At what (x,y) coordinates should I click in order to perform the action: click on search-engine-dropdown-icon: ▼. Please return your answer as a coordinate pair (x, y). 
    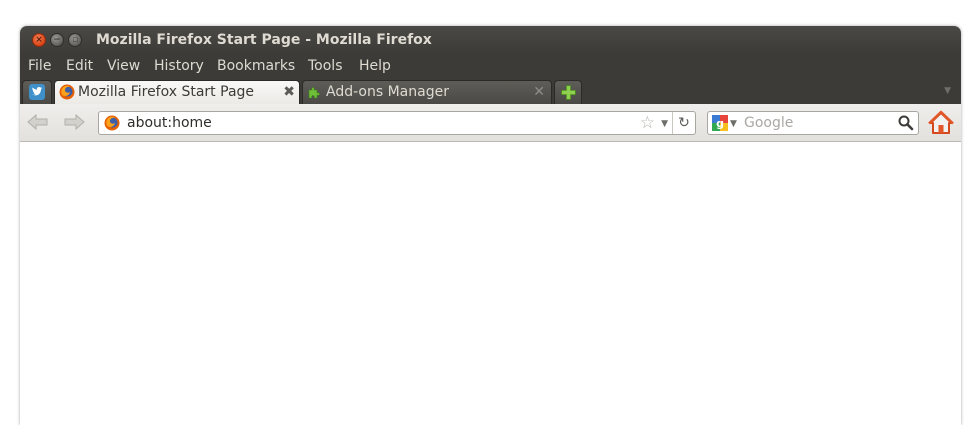
    Looking at the image, I should click on (733, 124).